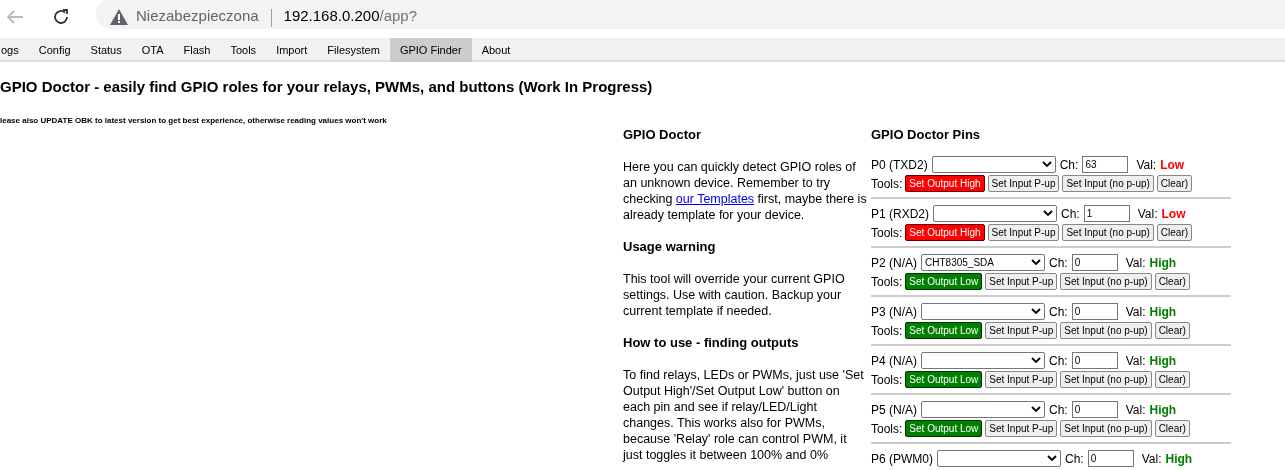 The image size is (1285, 470). I want to click on section-heading: How to use - finding outputs, so click(711, 342).